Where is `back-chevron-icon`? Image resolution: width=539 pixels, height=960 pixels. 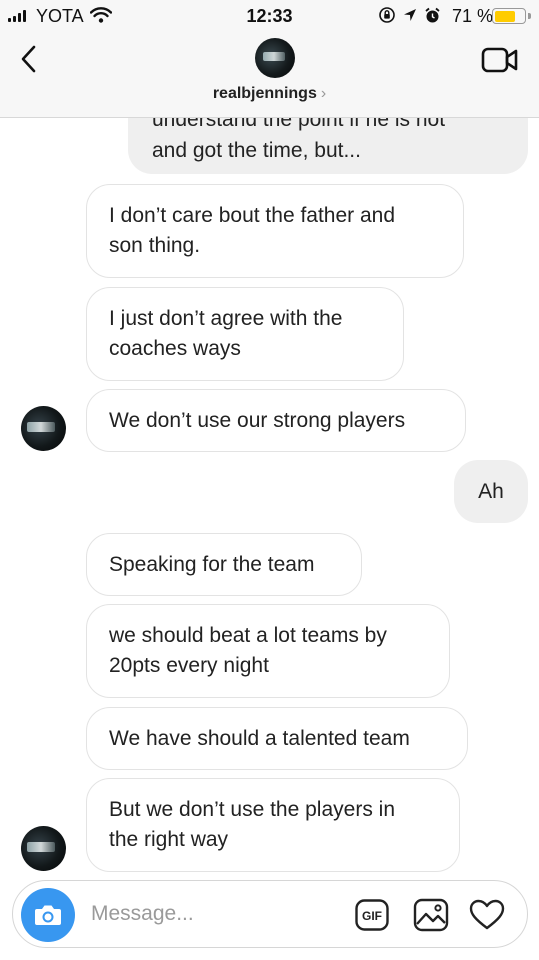
back-chevron-icon is located at coordinates (30, 59).